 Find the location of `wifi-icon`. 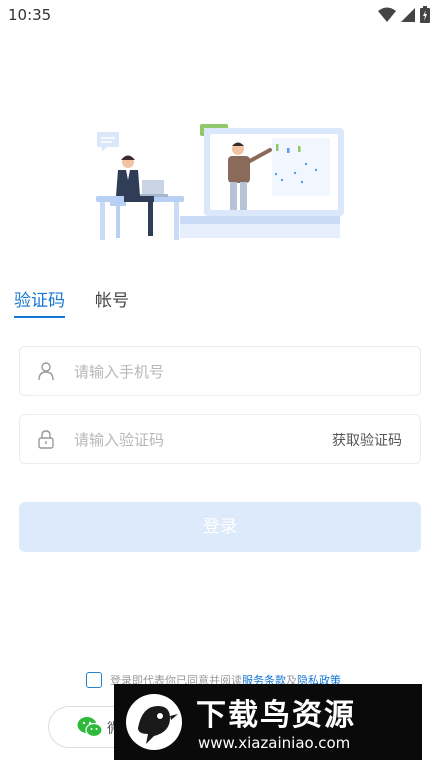

wifi-icon is located at coordinates (387, 14).